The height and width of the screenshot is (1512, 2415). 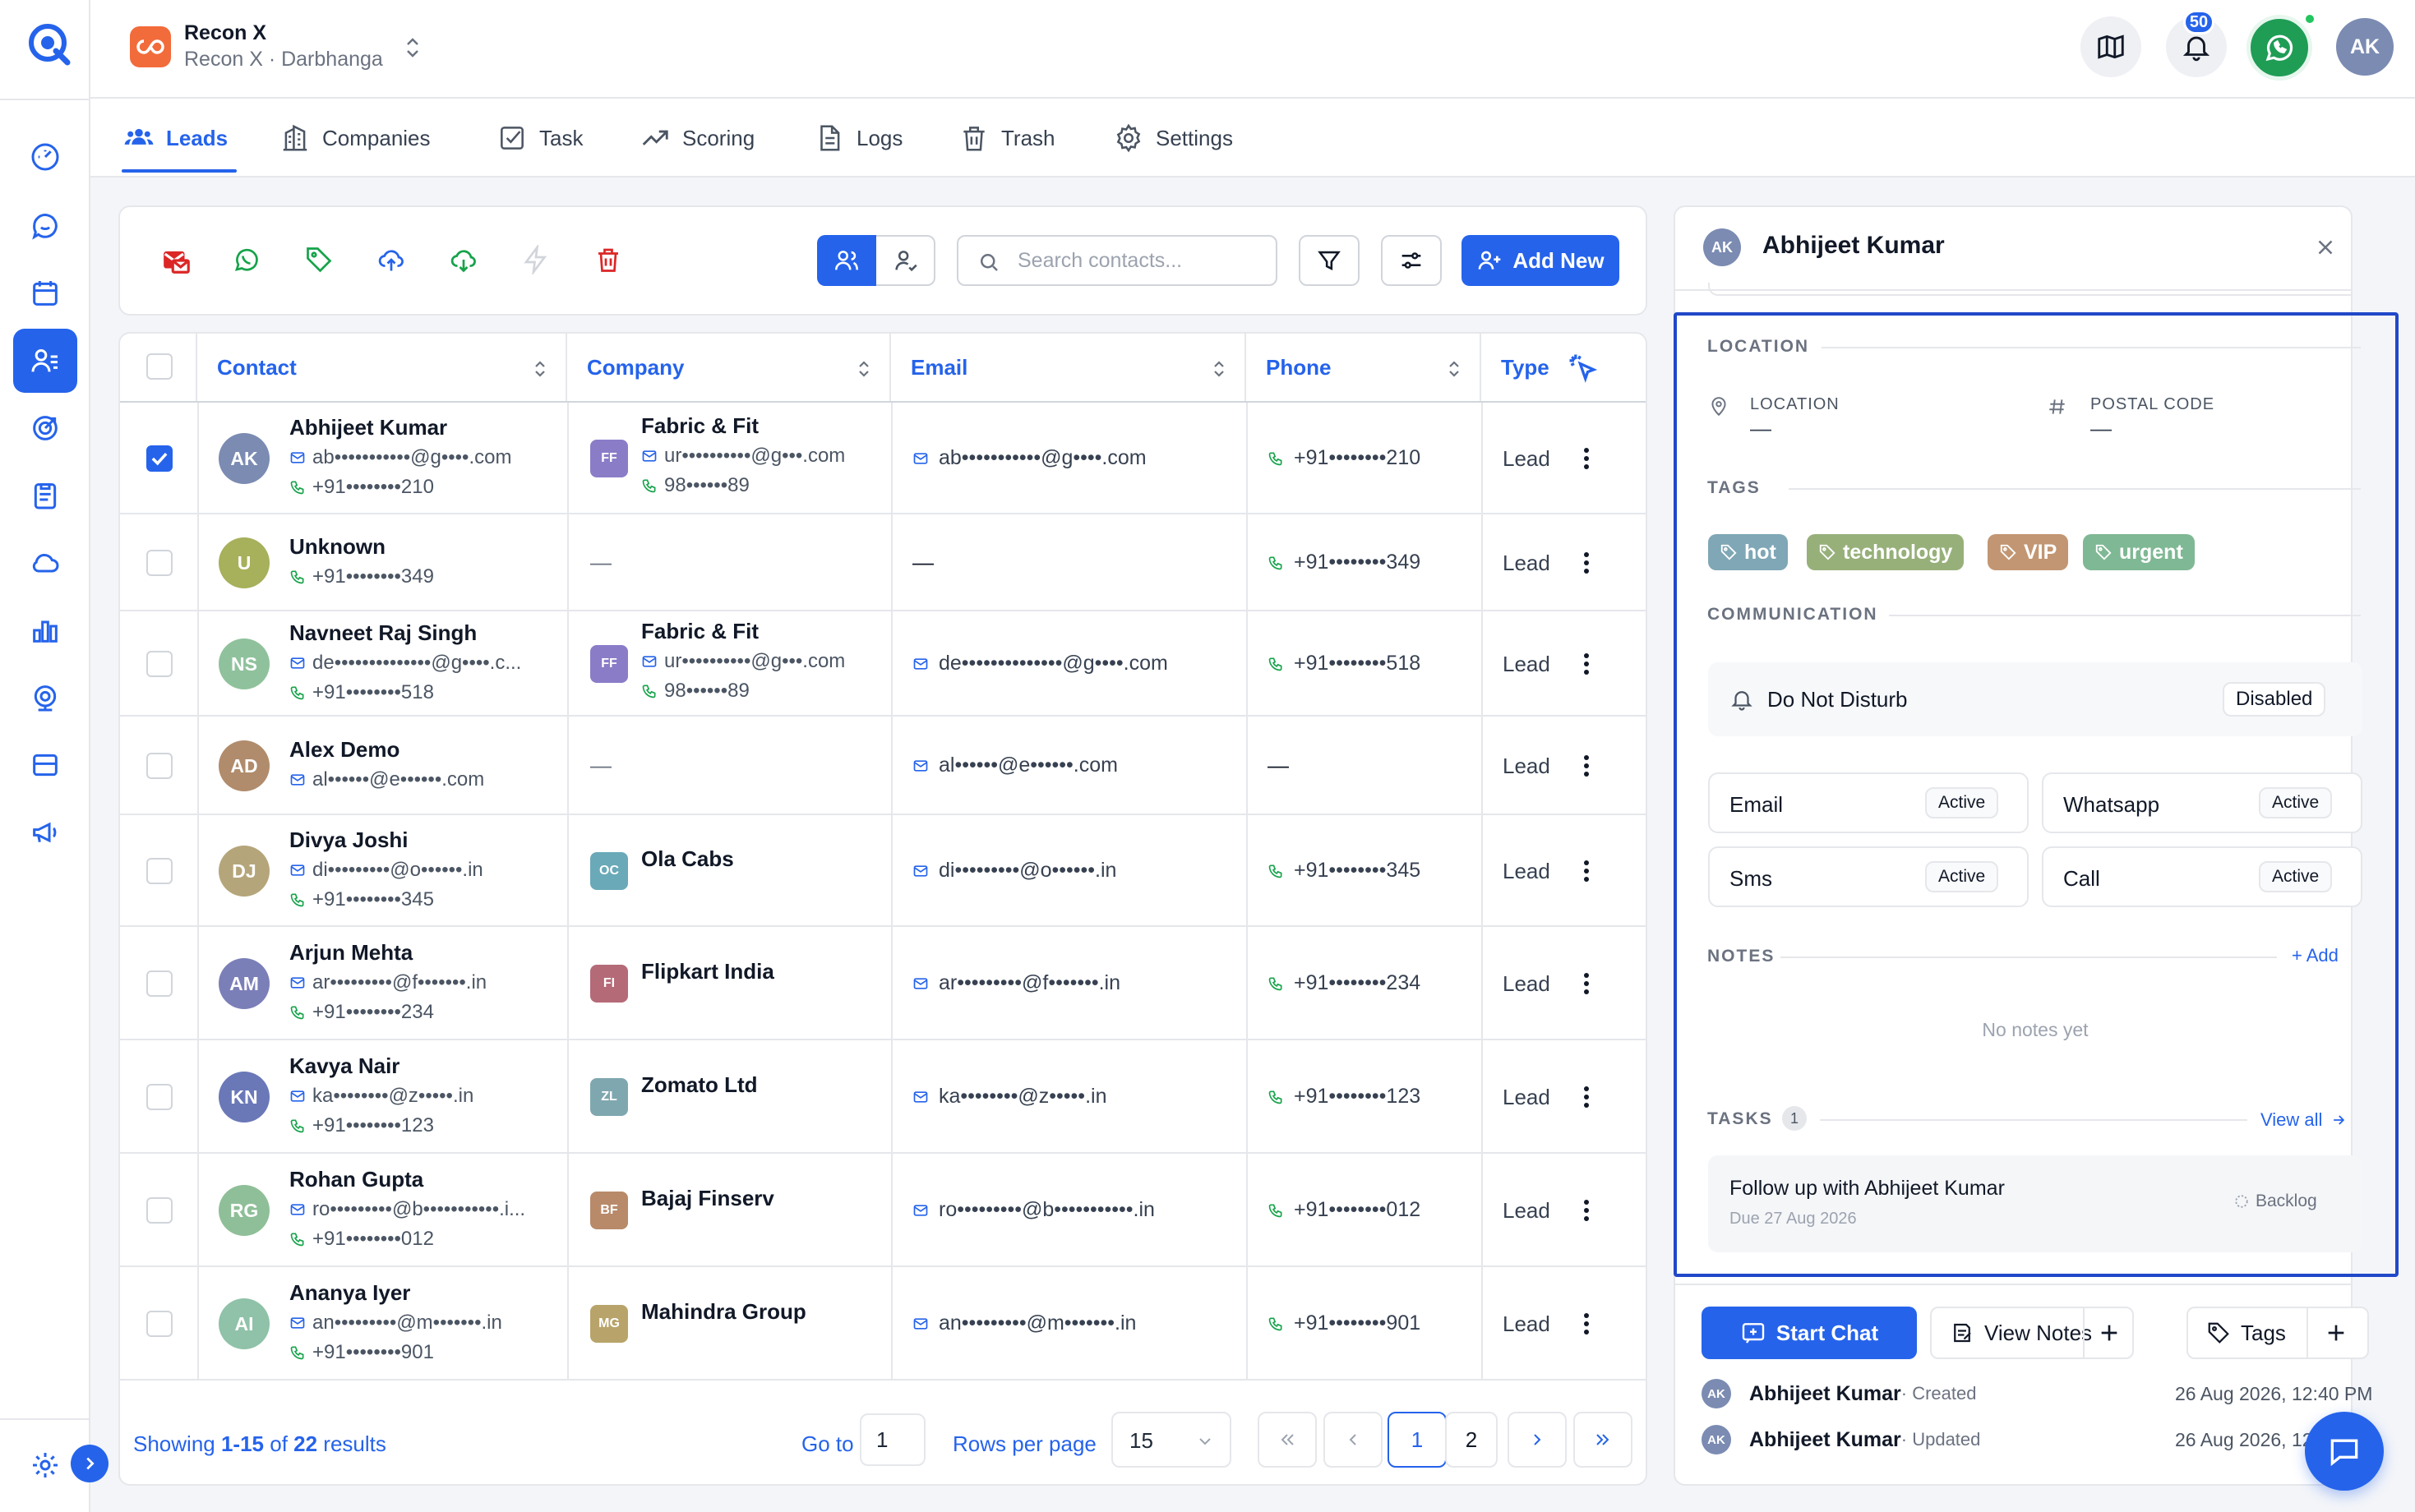 I want to click on megaphone-icon, so click(x=45, y=832).